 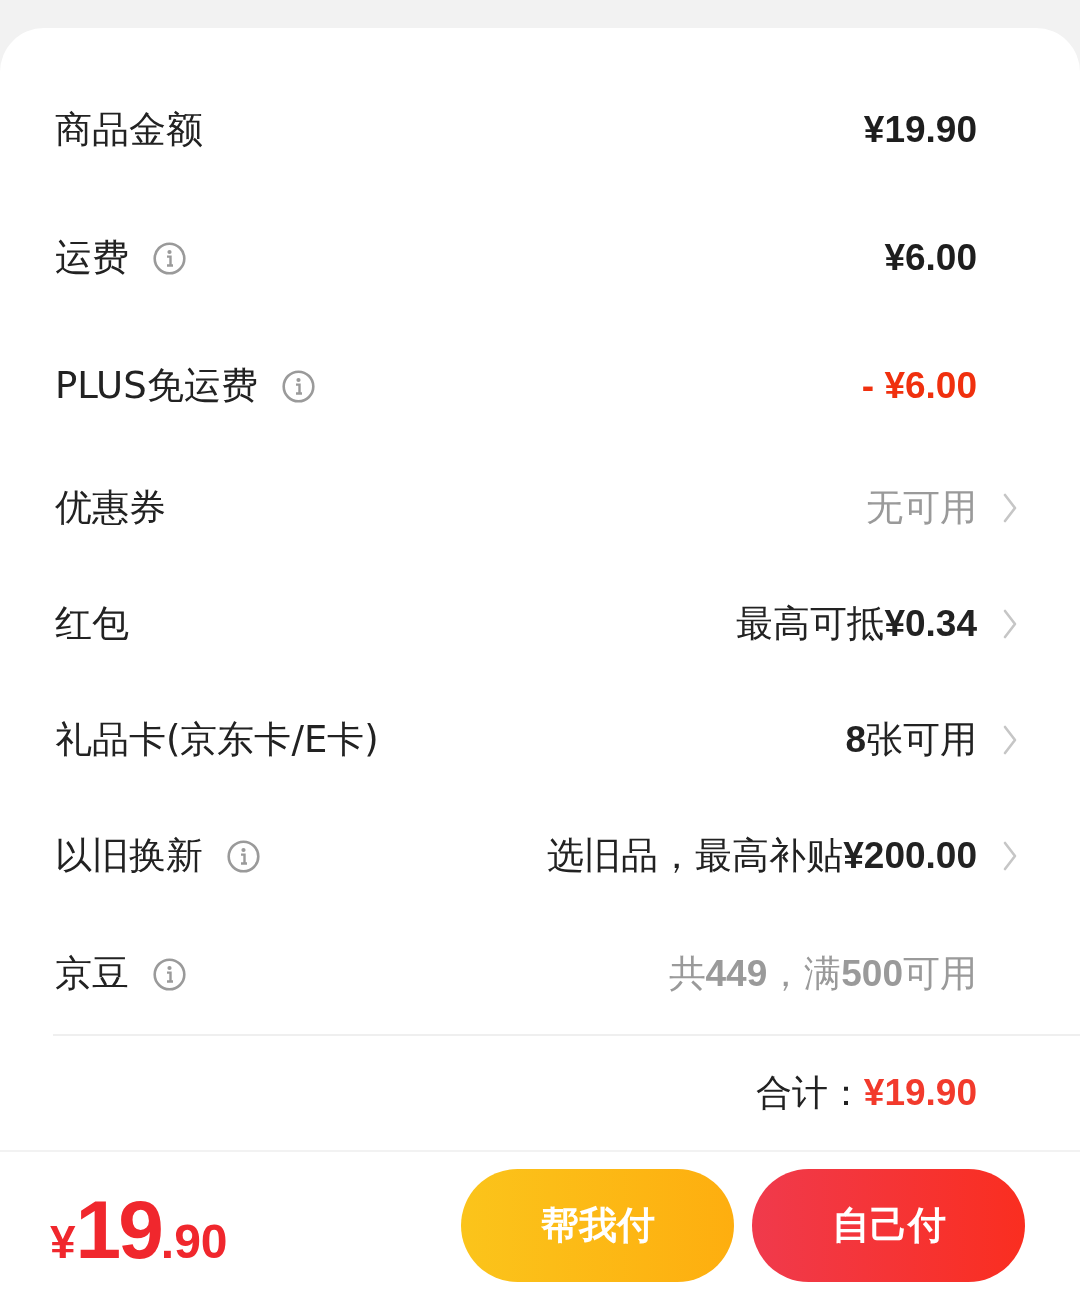 What do you see at coordinates (920, 1093) in the screenshot?
I see `total-amount: ¥19.90` at bounding box center [920, 1093].